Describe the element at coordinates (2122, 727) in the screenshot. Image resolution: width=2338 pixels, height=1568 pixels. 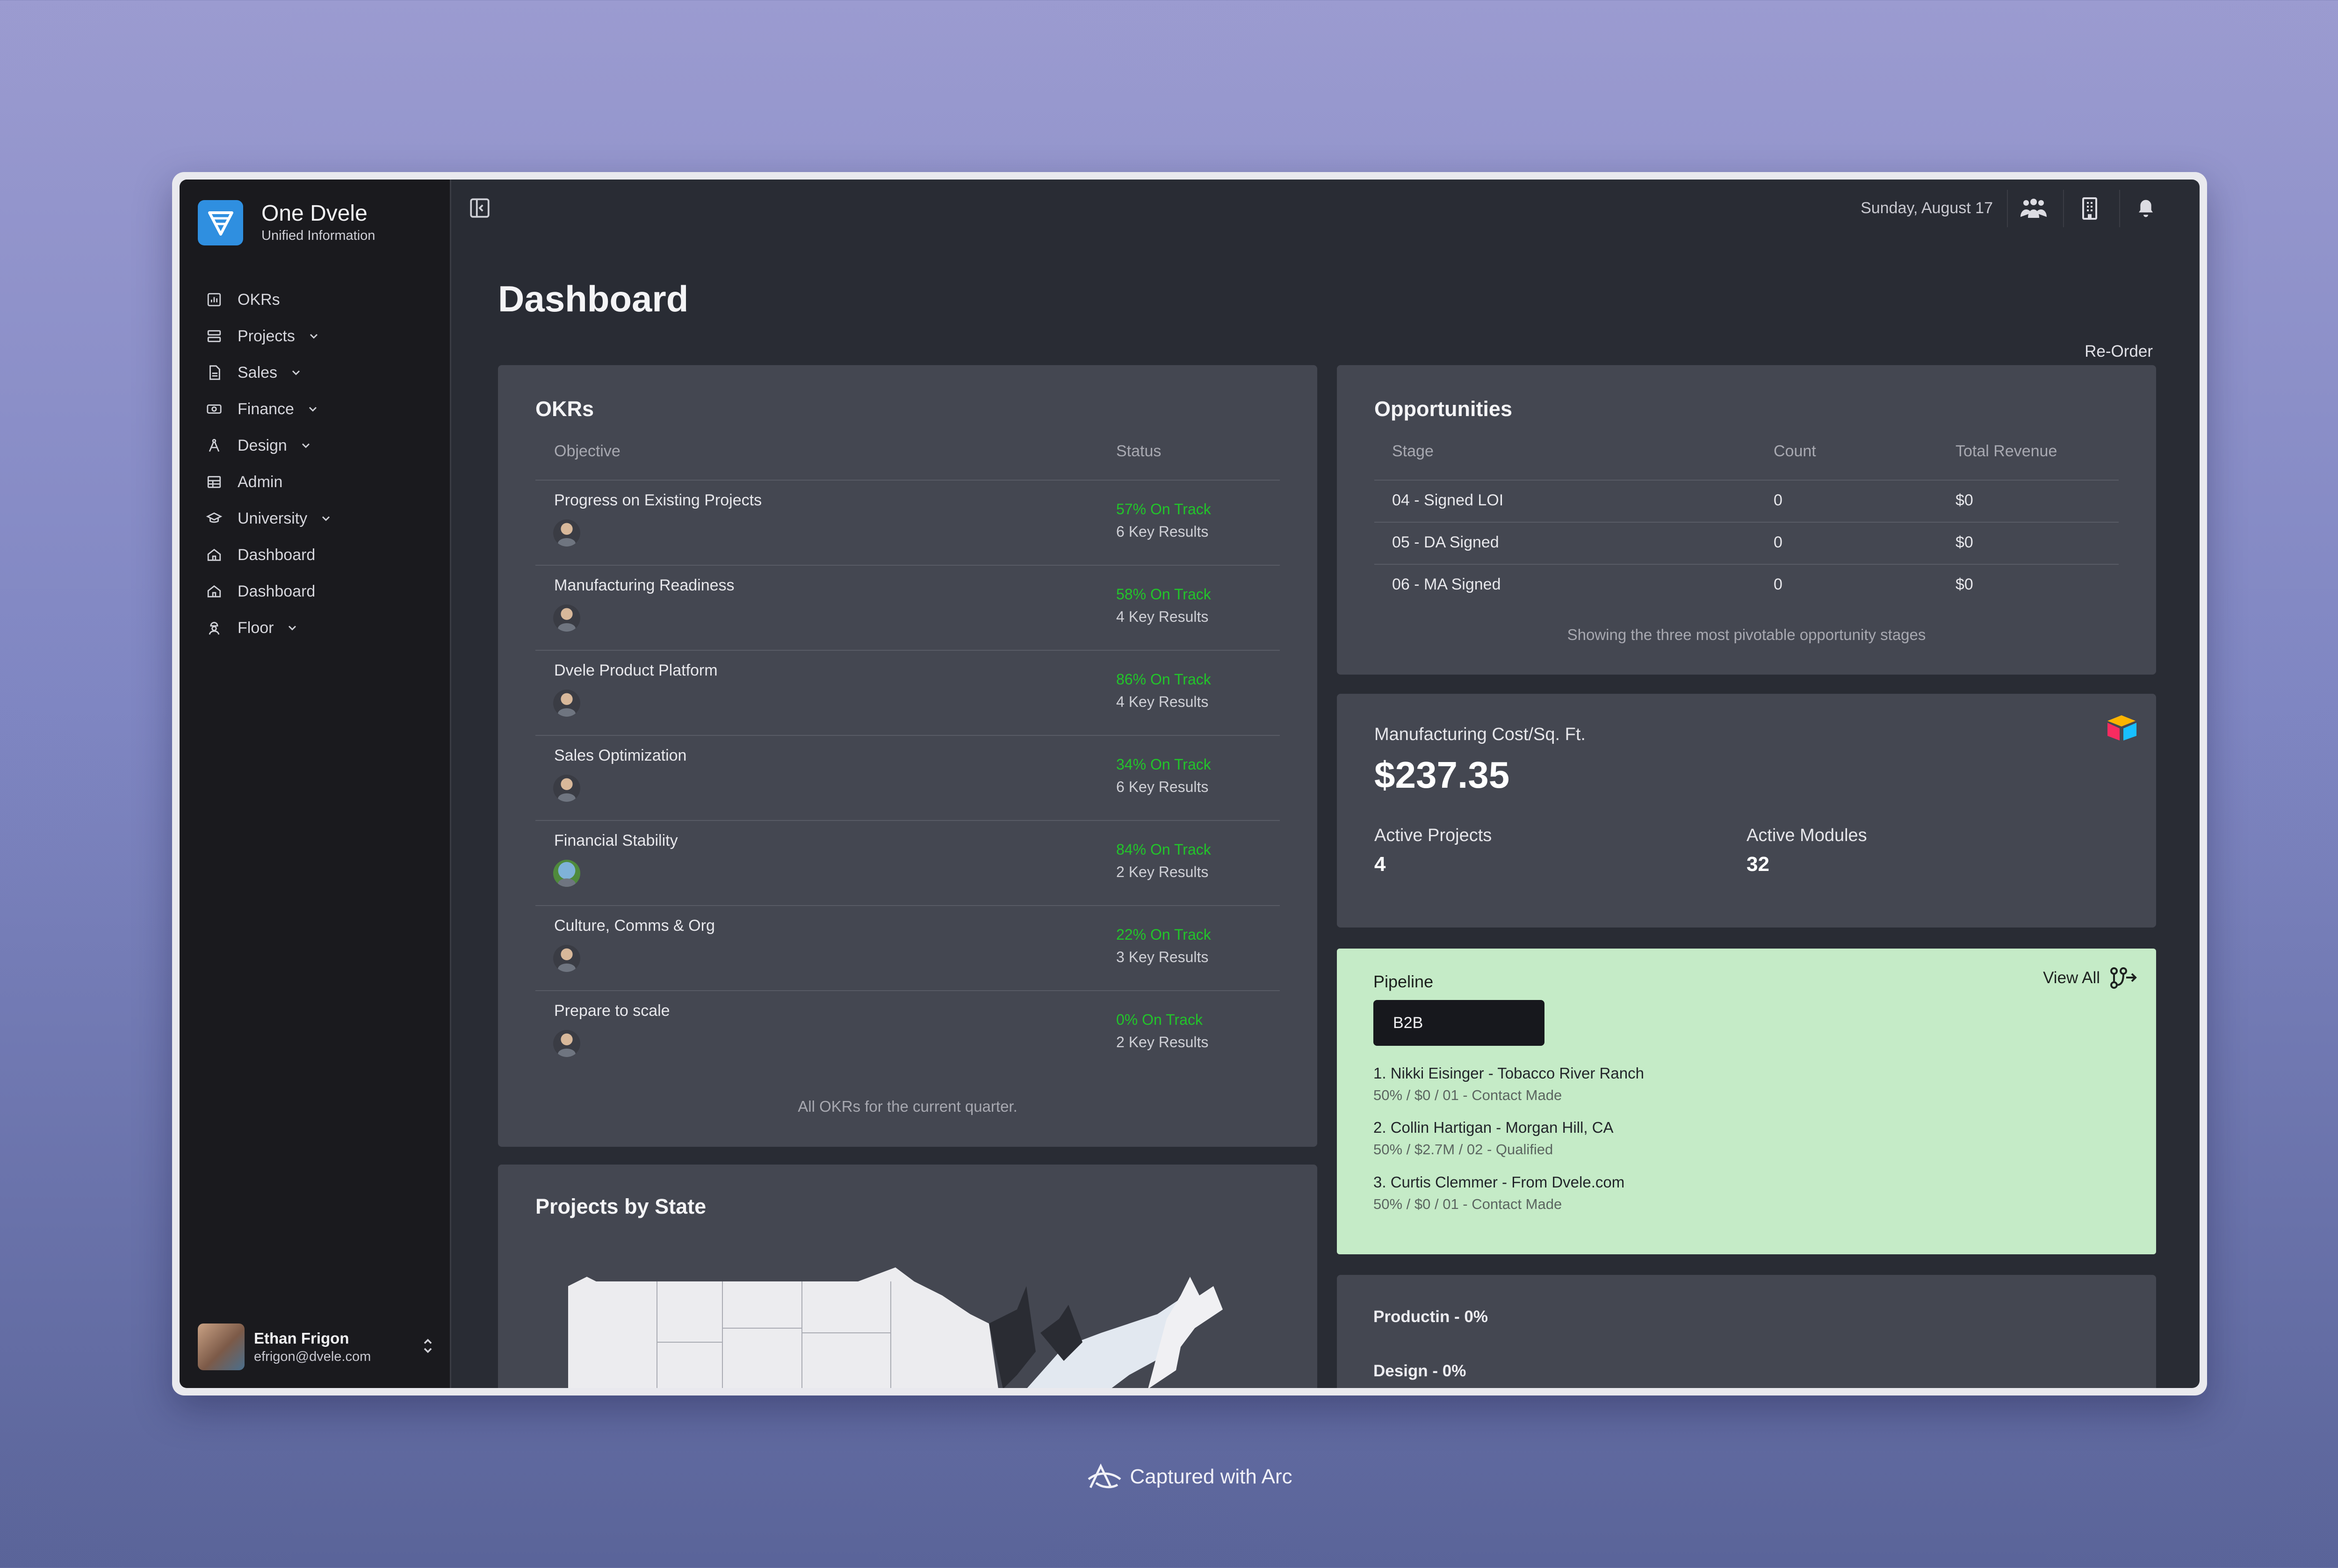
I see `airtable-logo-icon` at that location.